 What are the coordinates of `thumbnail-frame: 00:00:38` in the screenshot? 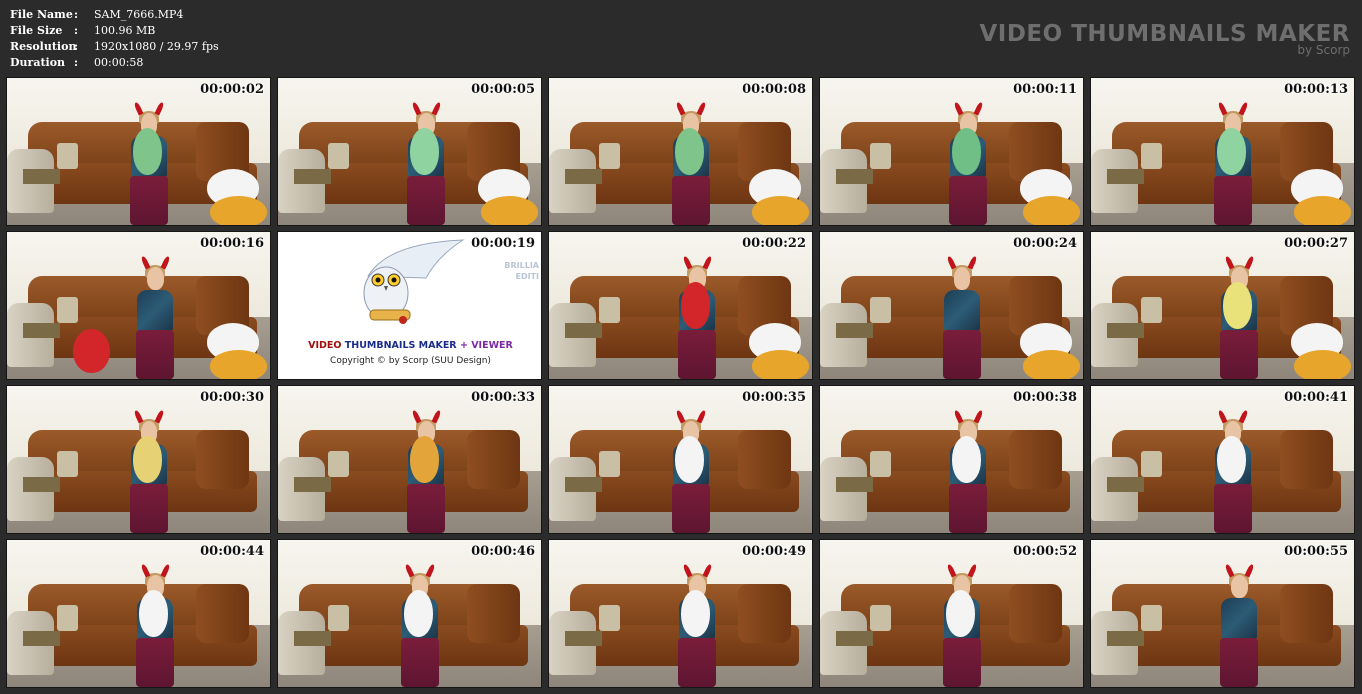 It's located at (951, 459).